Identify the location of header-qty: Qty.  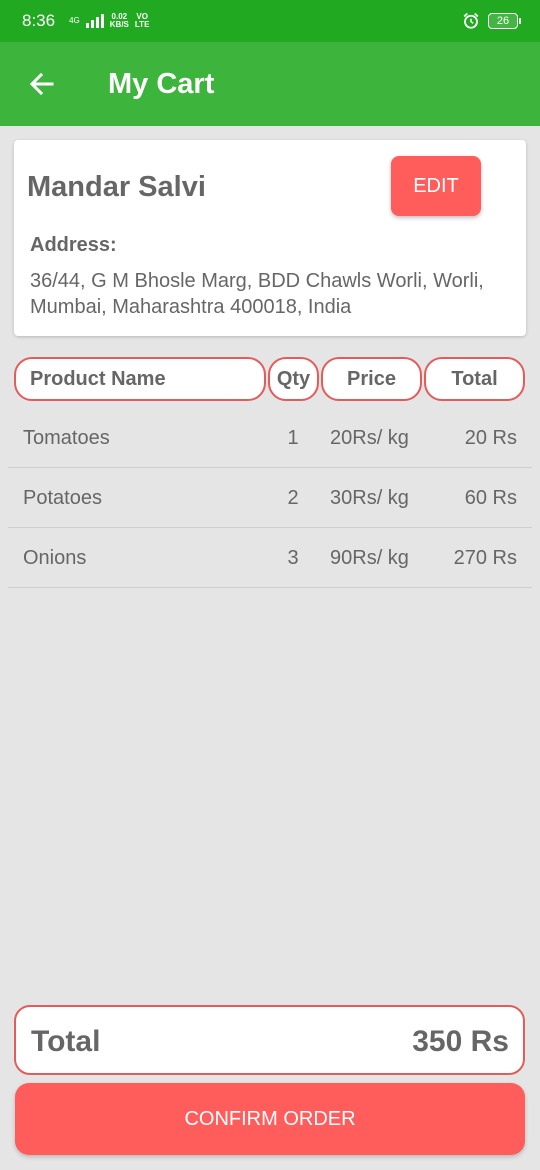
(293, 379).